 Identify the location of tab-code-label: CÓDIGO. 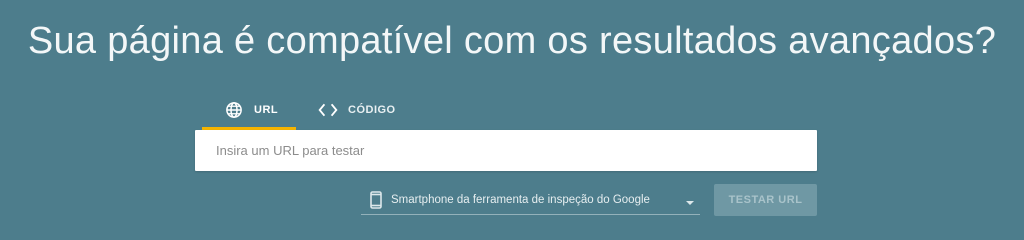
(372, 110).